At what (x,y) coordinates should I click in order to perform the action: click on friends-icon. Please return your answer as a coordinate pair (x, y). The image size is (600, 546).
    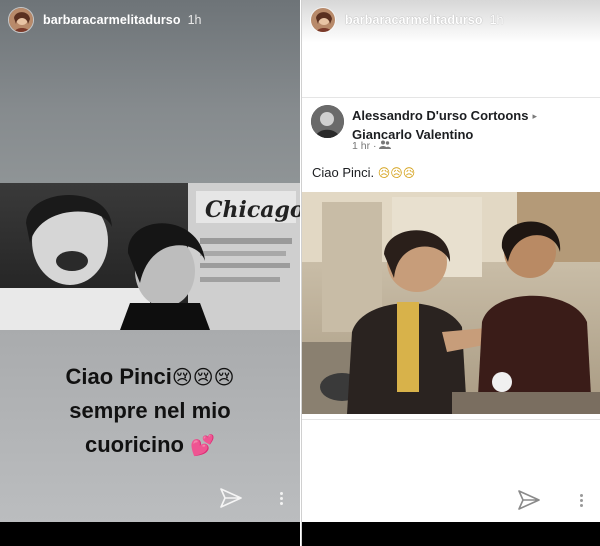
    Looking at the image, I should click on (385, 146).